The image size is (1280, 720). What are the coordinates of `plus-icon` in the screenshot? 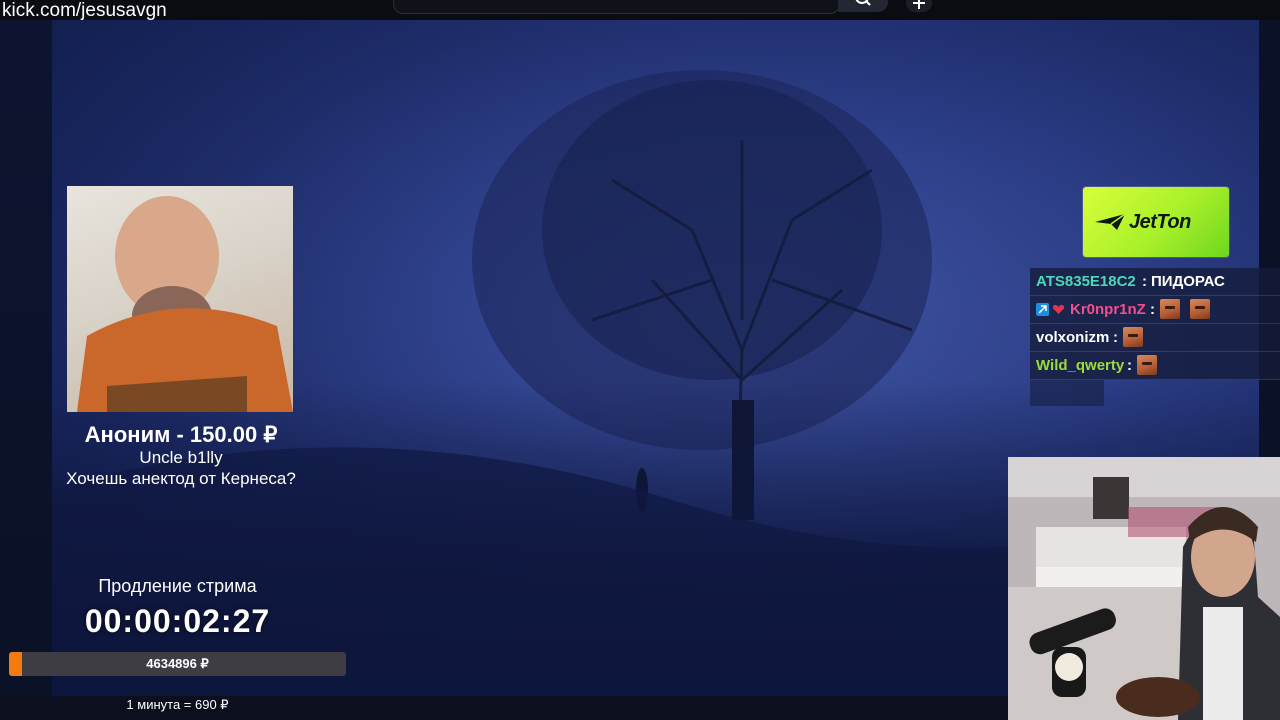 It's located at (919, 4).